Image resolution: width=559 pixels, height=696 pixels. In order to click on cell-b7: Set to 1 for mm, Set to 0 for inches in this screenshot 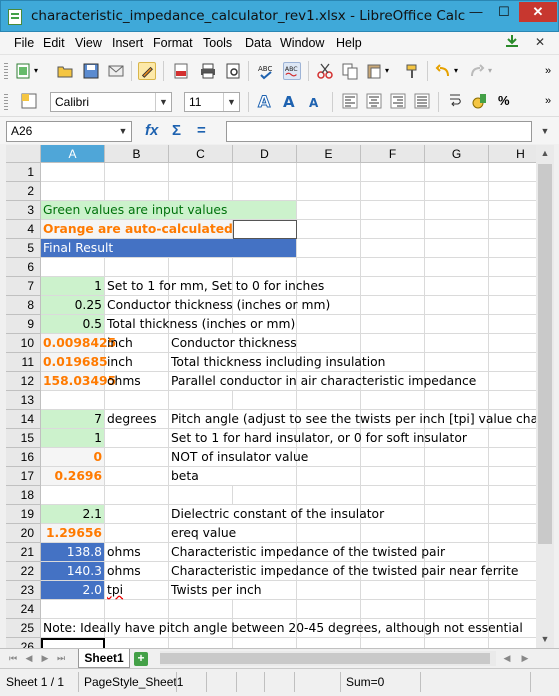, I will do `click(214, 286)`.